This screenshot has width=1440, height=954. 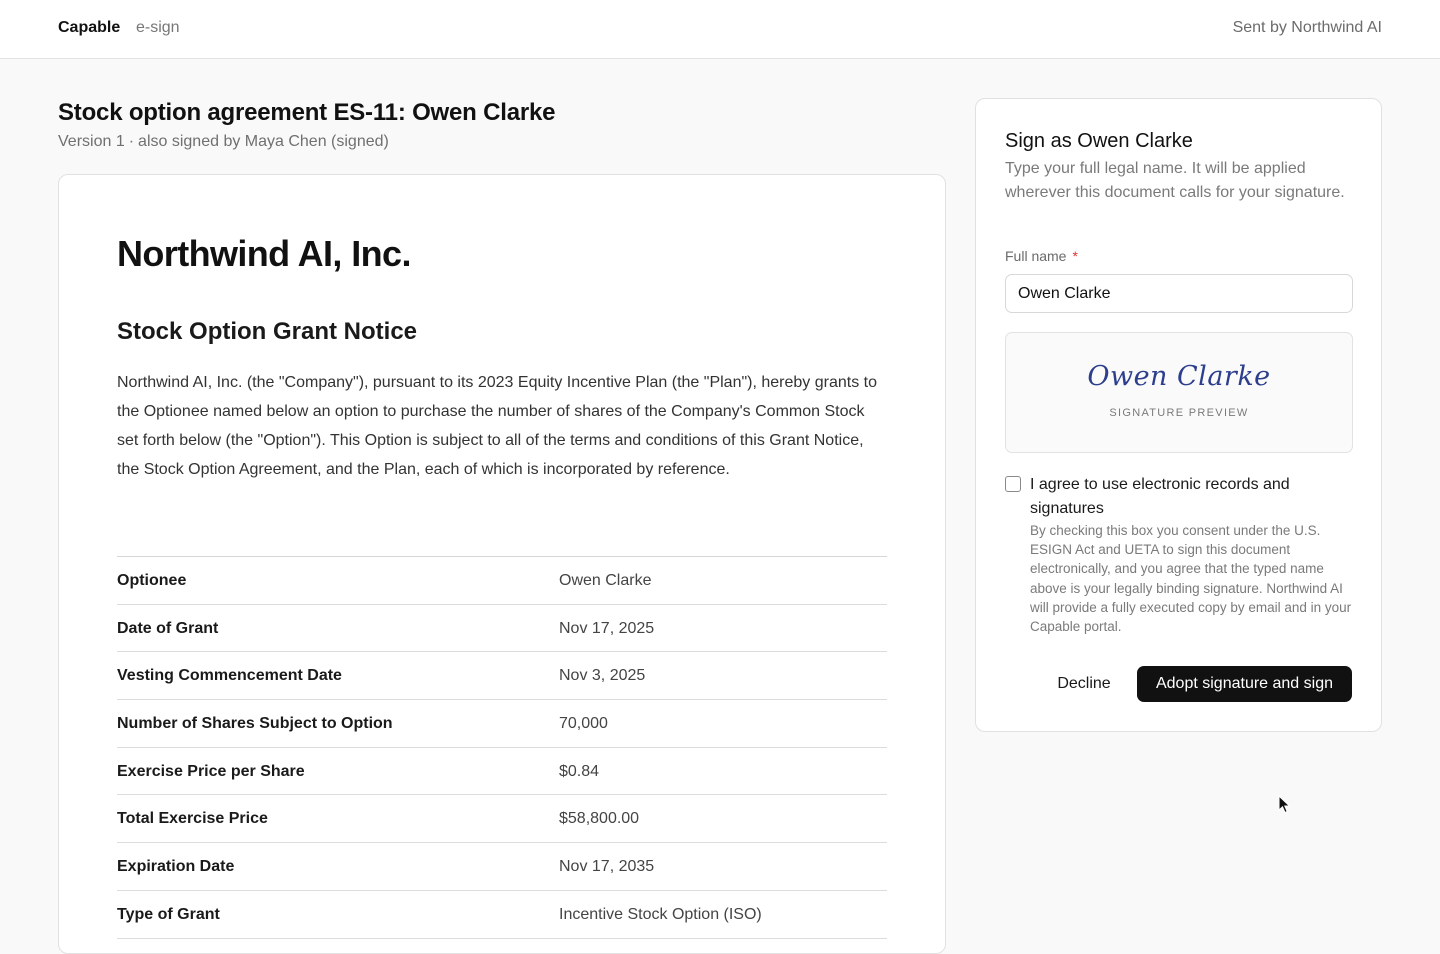 I want to click on version-label: Version 1, so click(x=91, y=141).